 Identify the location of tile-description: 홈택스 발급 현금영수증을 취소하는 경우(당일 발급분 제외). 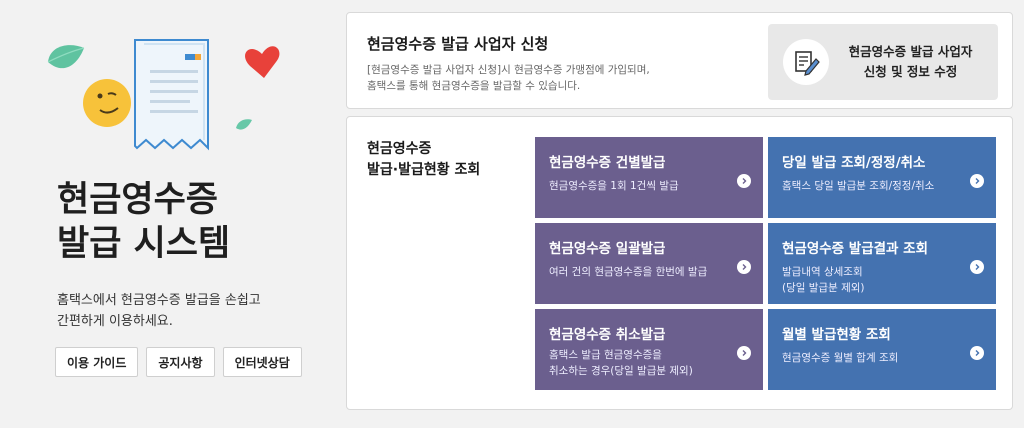
(649, 363).